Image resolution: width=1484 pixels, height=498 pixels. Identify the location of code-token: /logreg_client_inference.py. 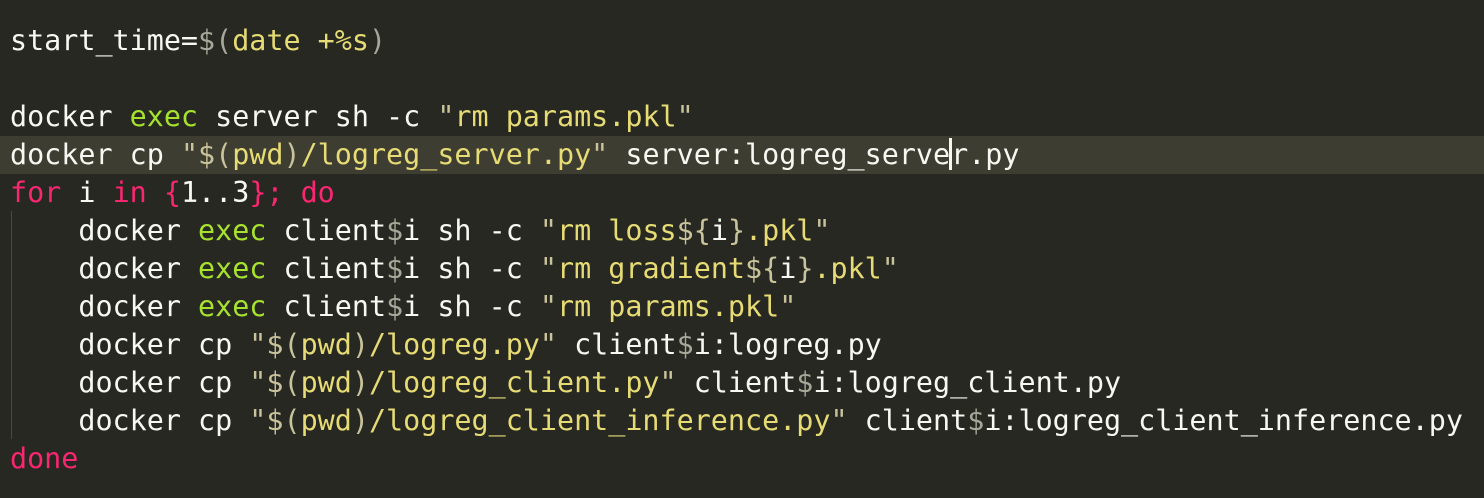
(599, 420).